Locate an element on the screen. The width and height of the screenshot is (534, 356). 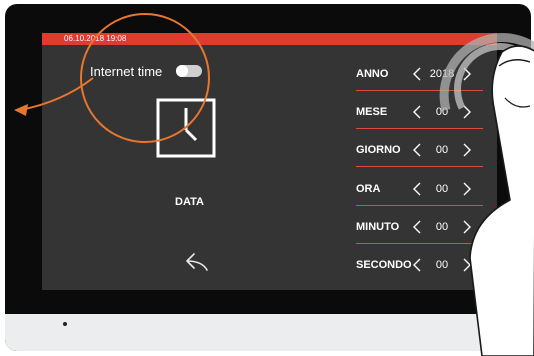
internet-time-row: Internet time is located at coordinates (146, 71).